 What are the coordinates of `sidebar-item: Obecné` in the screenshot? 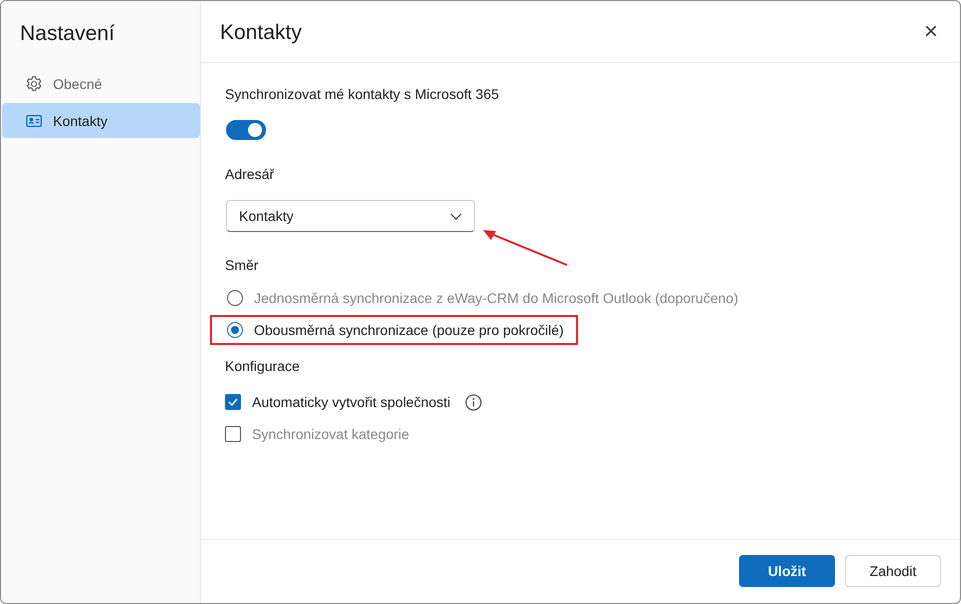 It's located at (101, 83).